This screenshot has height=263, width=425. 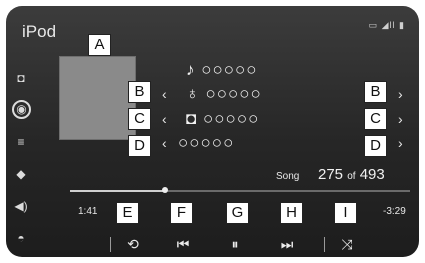 What do you see at coordinates (351, 174) in the screenshot?
I see `song-count: 275 of 493` at bounding box center [351, 174].